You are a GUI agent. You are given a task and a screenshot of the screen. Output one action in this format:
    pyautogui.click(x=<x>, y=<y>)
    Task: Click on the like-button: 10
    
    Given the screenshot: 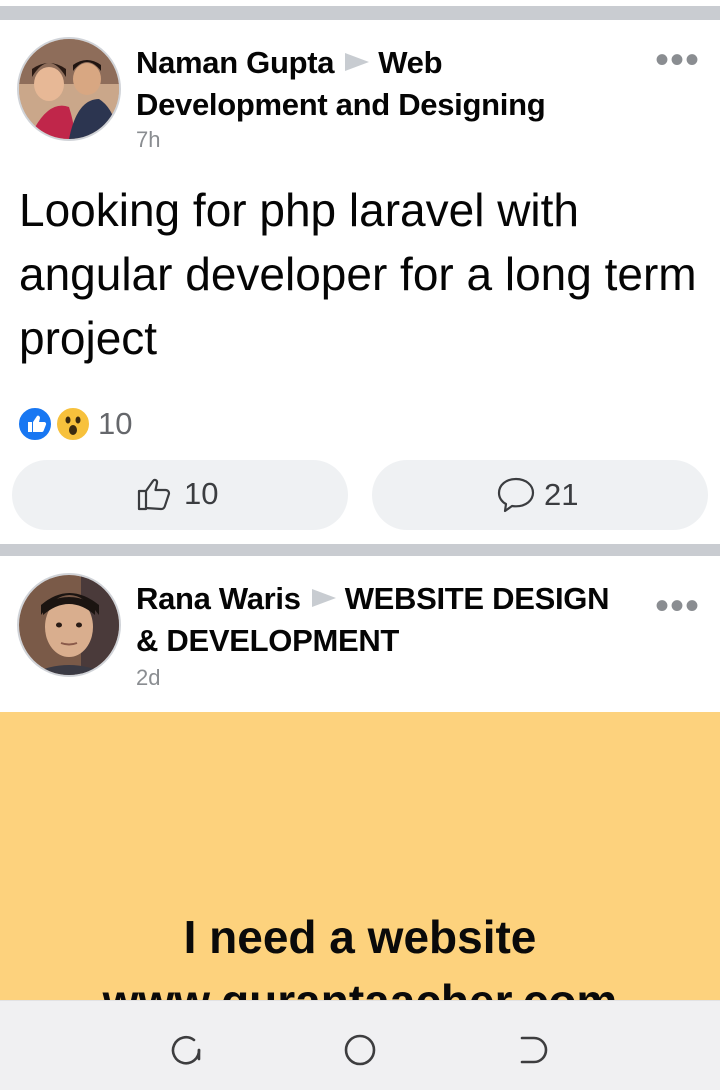 What is the action you would take?
    pyautogui.click(x=180, y=495)
    